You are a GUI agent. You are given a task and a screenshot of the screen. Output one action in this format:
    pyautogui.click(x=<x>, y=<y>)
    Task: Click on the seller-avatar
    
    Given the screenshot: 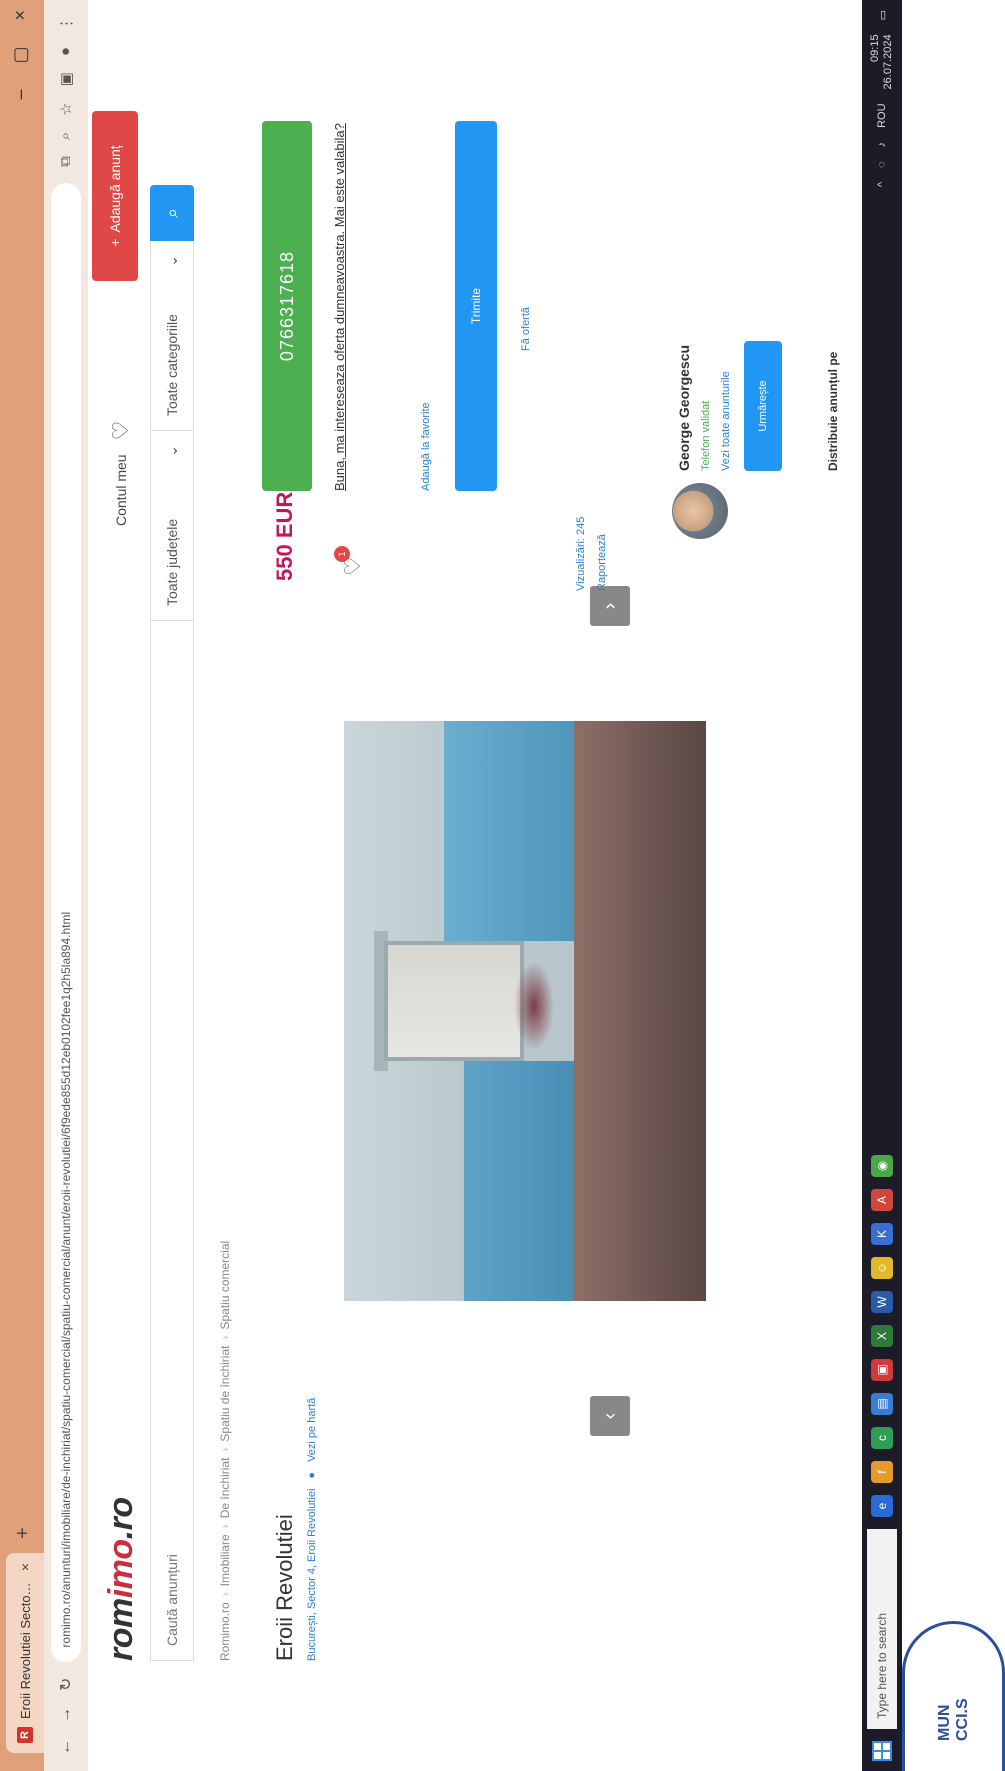 What is the action you would take?
    pyautogui.click(x=700, y=511)
    